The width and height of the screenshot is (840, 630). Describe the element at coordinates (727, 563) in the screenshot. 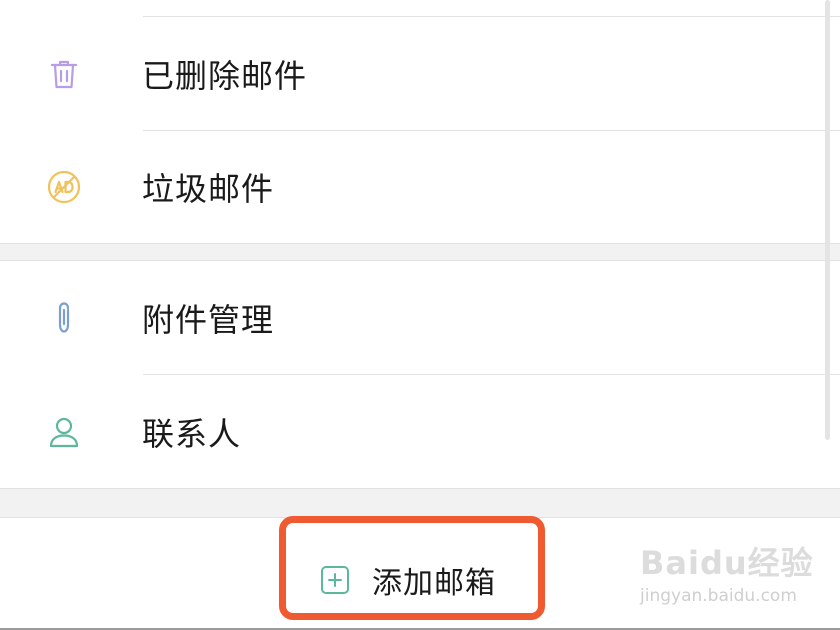

I see `watermark-logo: Baidu经验` at that location.